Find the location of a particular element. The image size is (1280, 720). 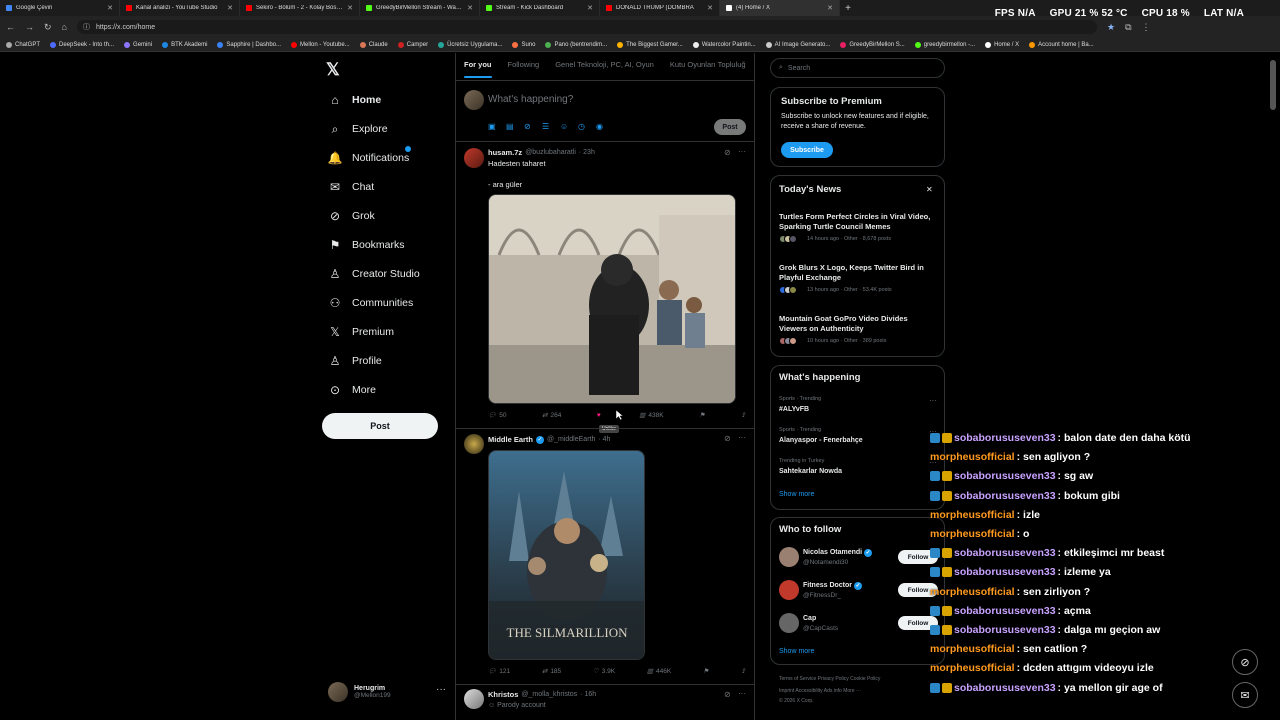

forward-icon: → is located at coordinates (29, 27).